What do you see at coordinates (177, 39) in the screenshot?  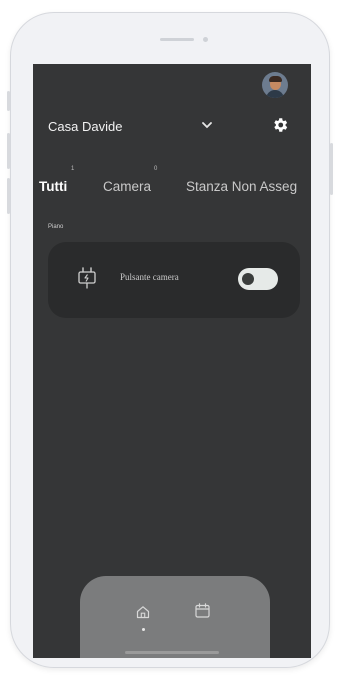 I see `phone-speaker` at bounding box center [177, 39].